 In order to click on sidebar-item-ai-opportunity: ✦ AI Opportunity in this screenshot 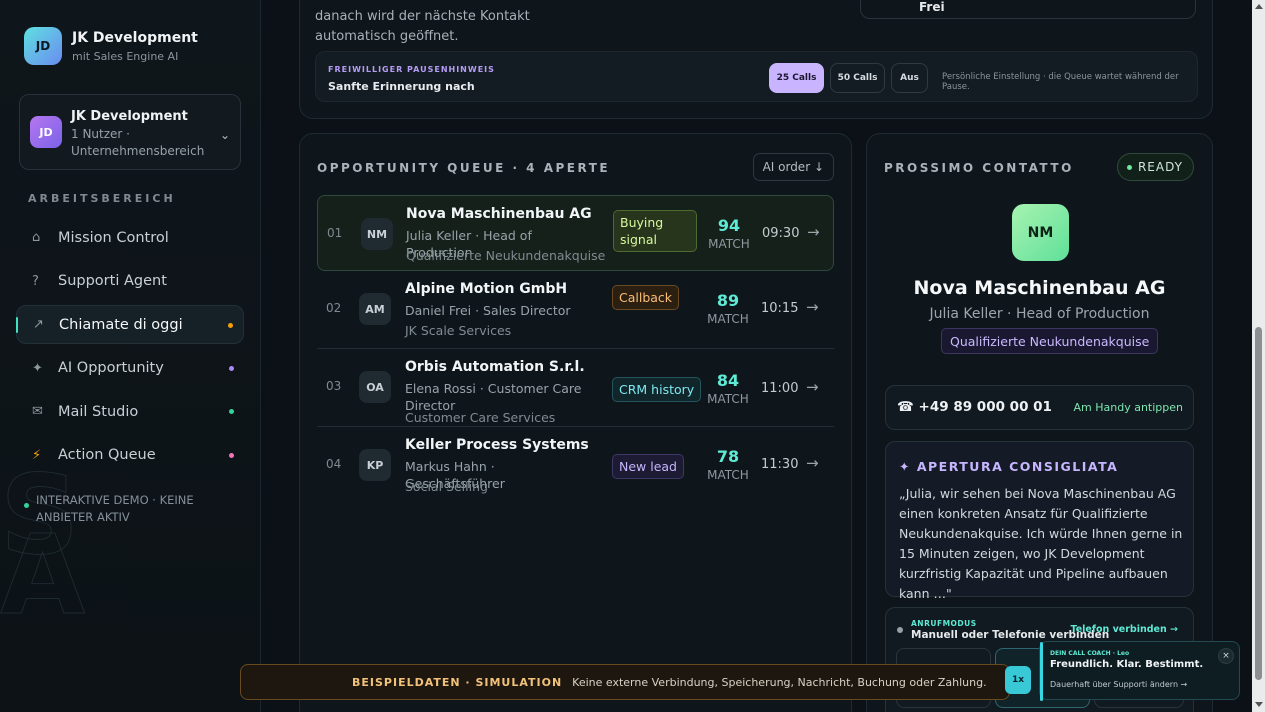, I will do `click(130, 368)`.